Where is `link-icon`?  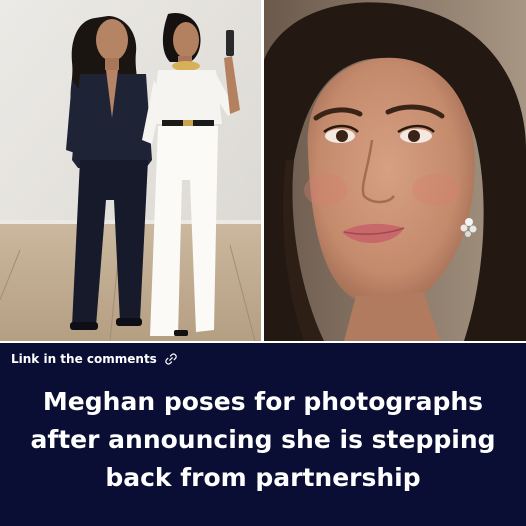 link-icon is located at coordinates (171, 359).